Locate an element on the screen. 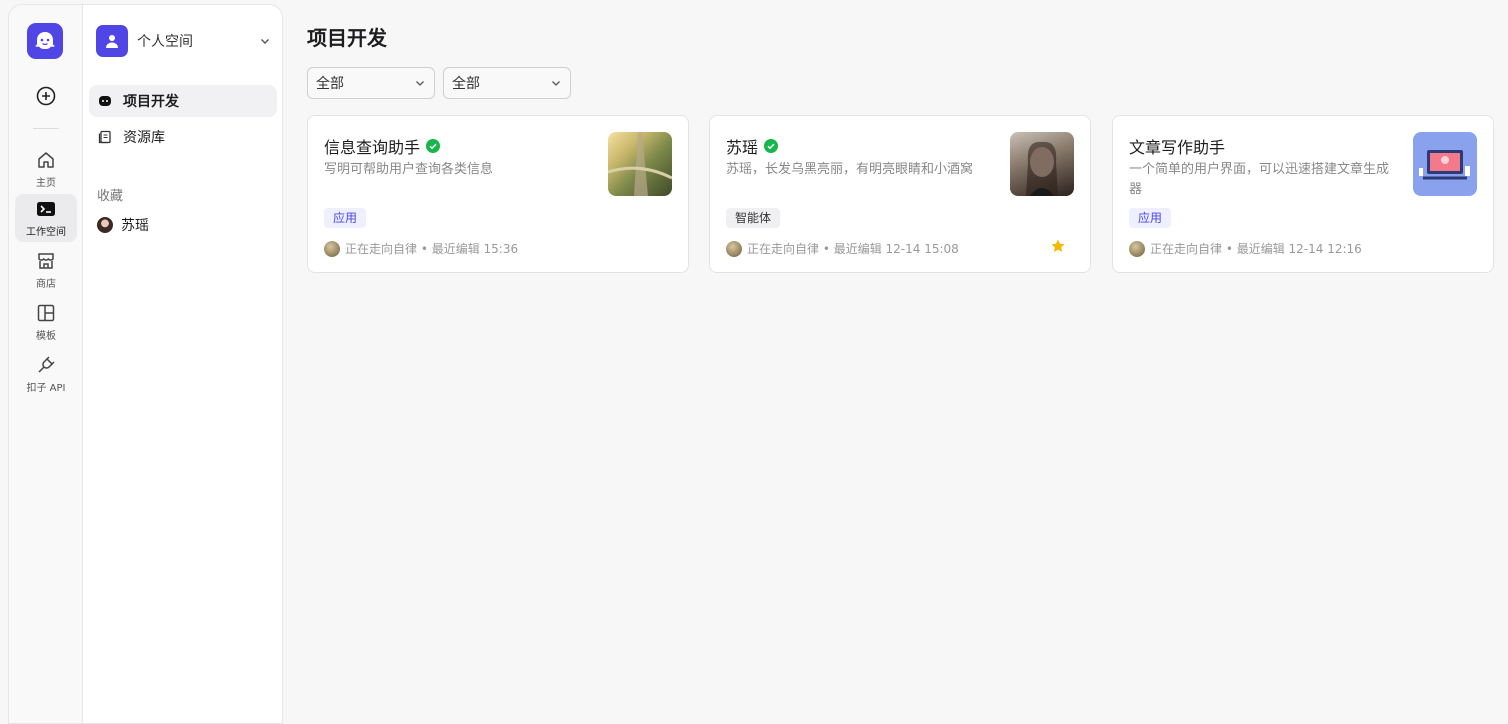  plus-circle-icon is located at coordinates (46, 96).